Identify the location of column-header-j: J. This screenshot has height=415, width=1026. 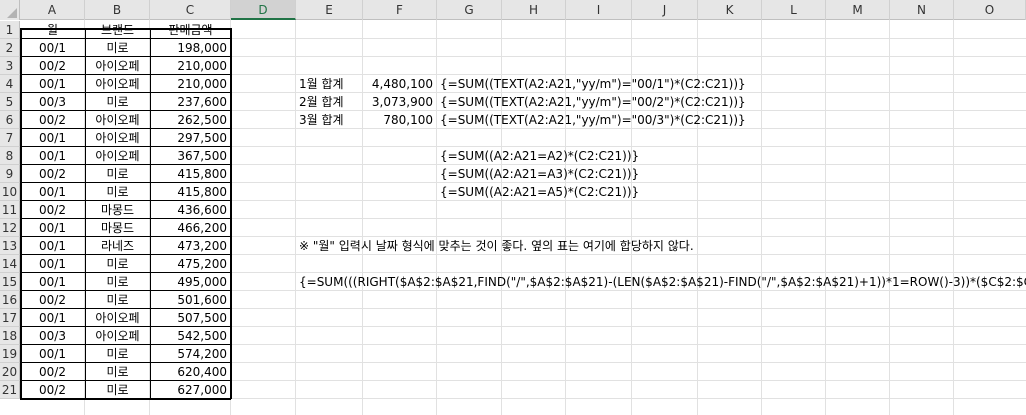
(665, 10).